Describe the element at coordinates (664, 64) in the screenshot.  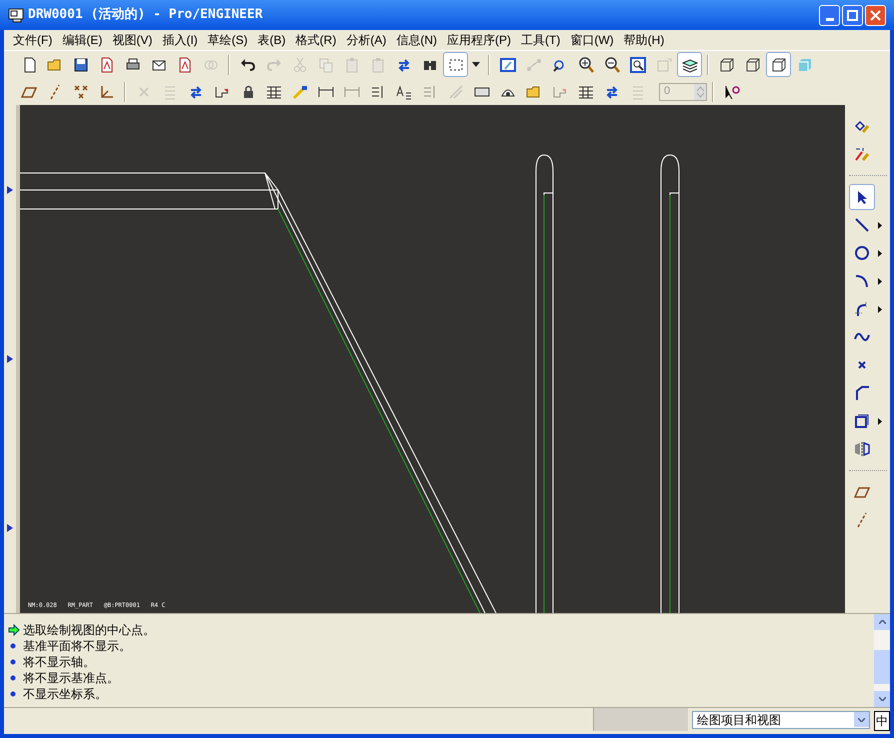
I see `view-icon` at that location.